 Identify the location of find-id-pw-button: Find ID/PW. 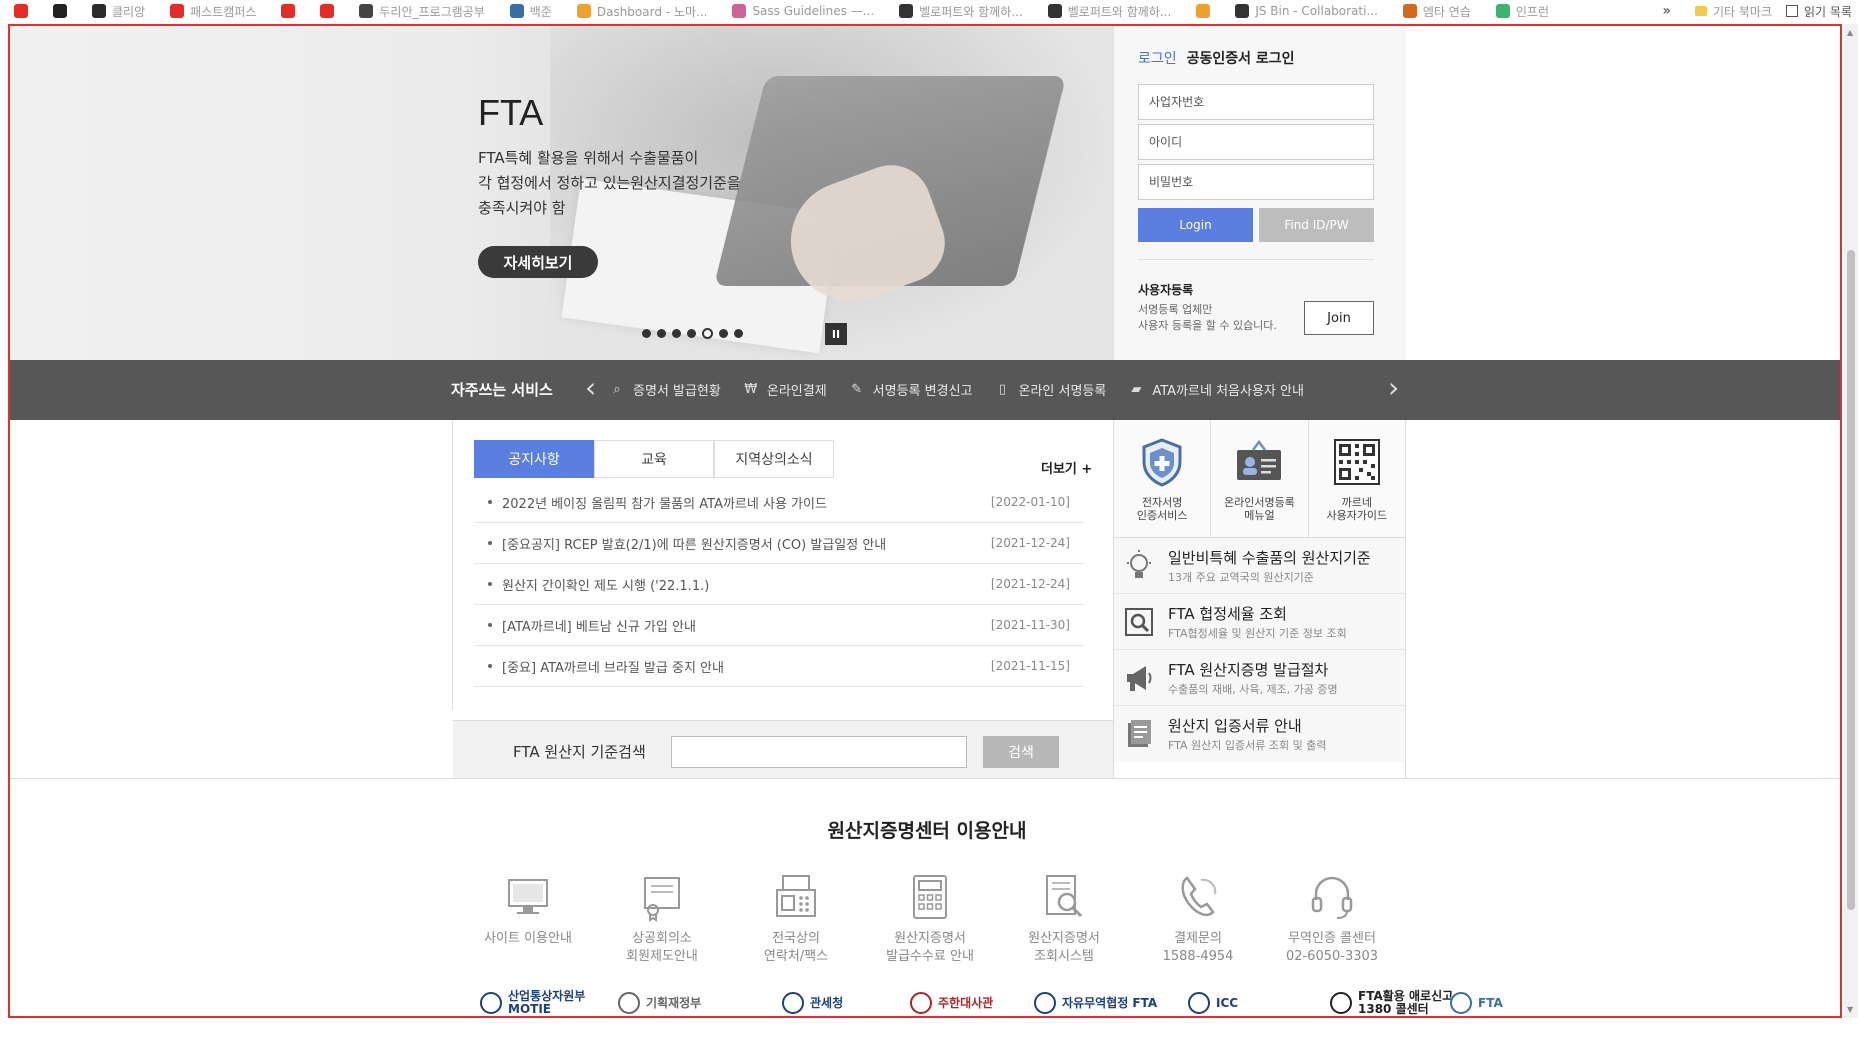
(1316, 225).